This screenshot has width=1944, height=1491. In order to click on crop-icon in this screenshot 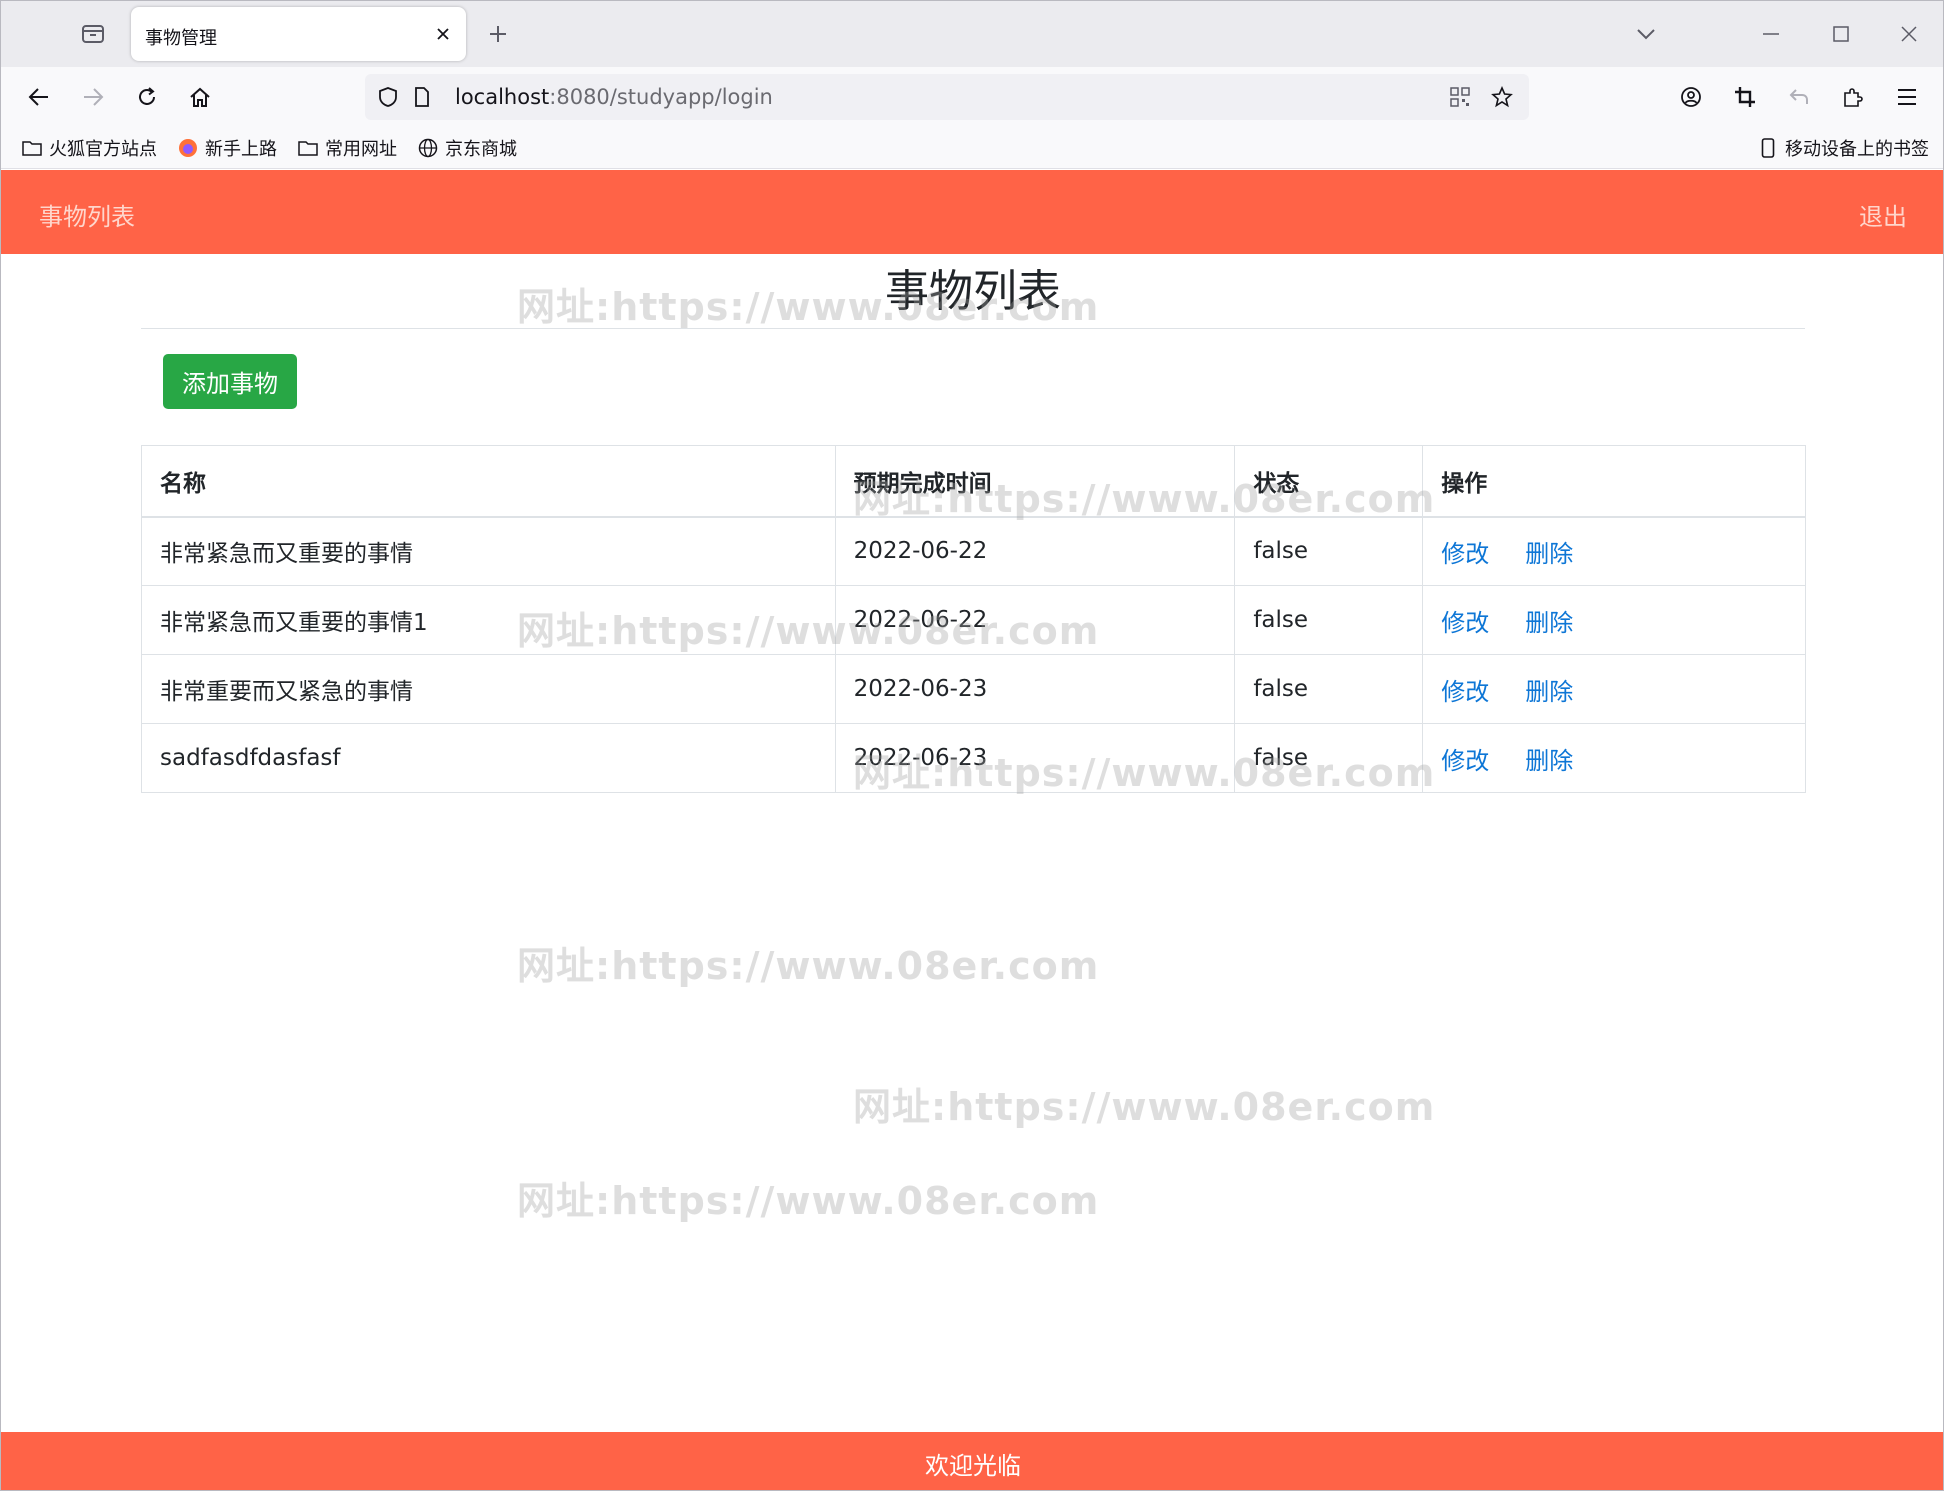, I will do `click(1745, 97)`.